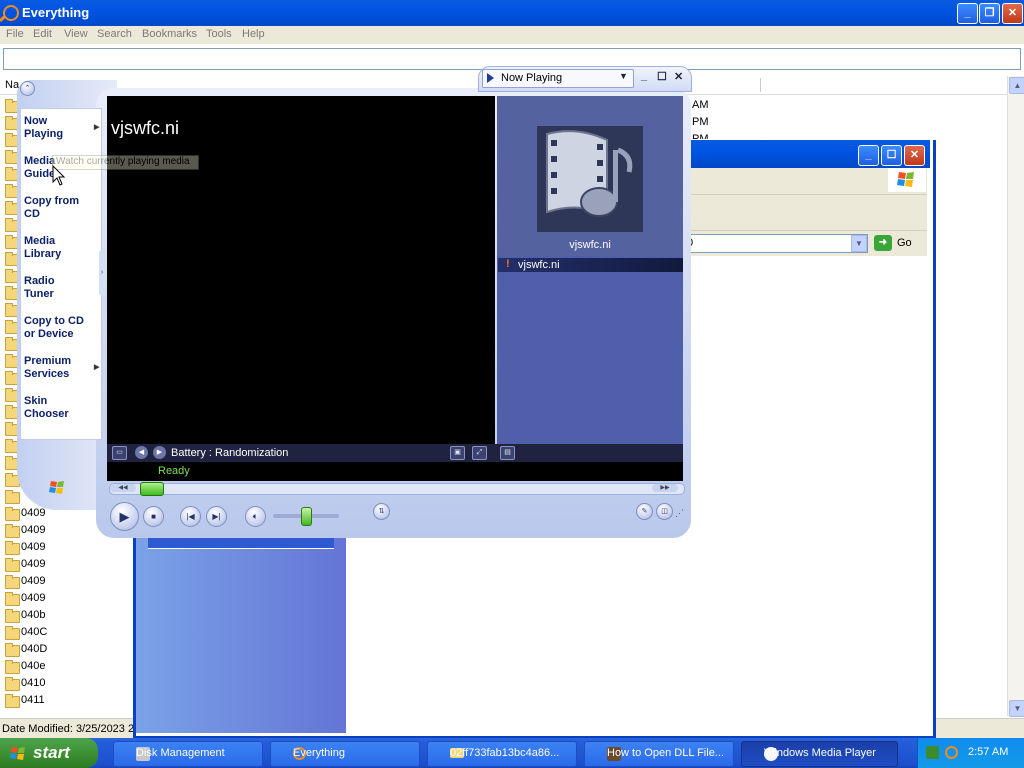  I want to click on explorer-close-button: ✕, so click(914, 155).